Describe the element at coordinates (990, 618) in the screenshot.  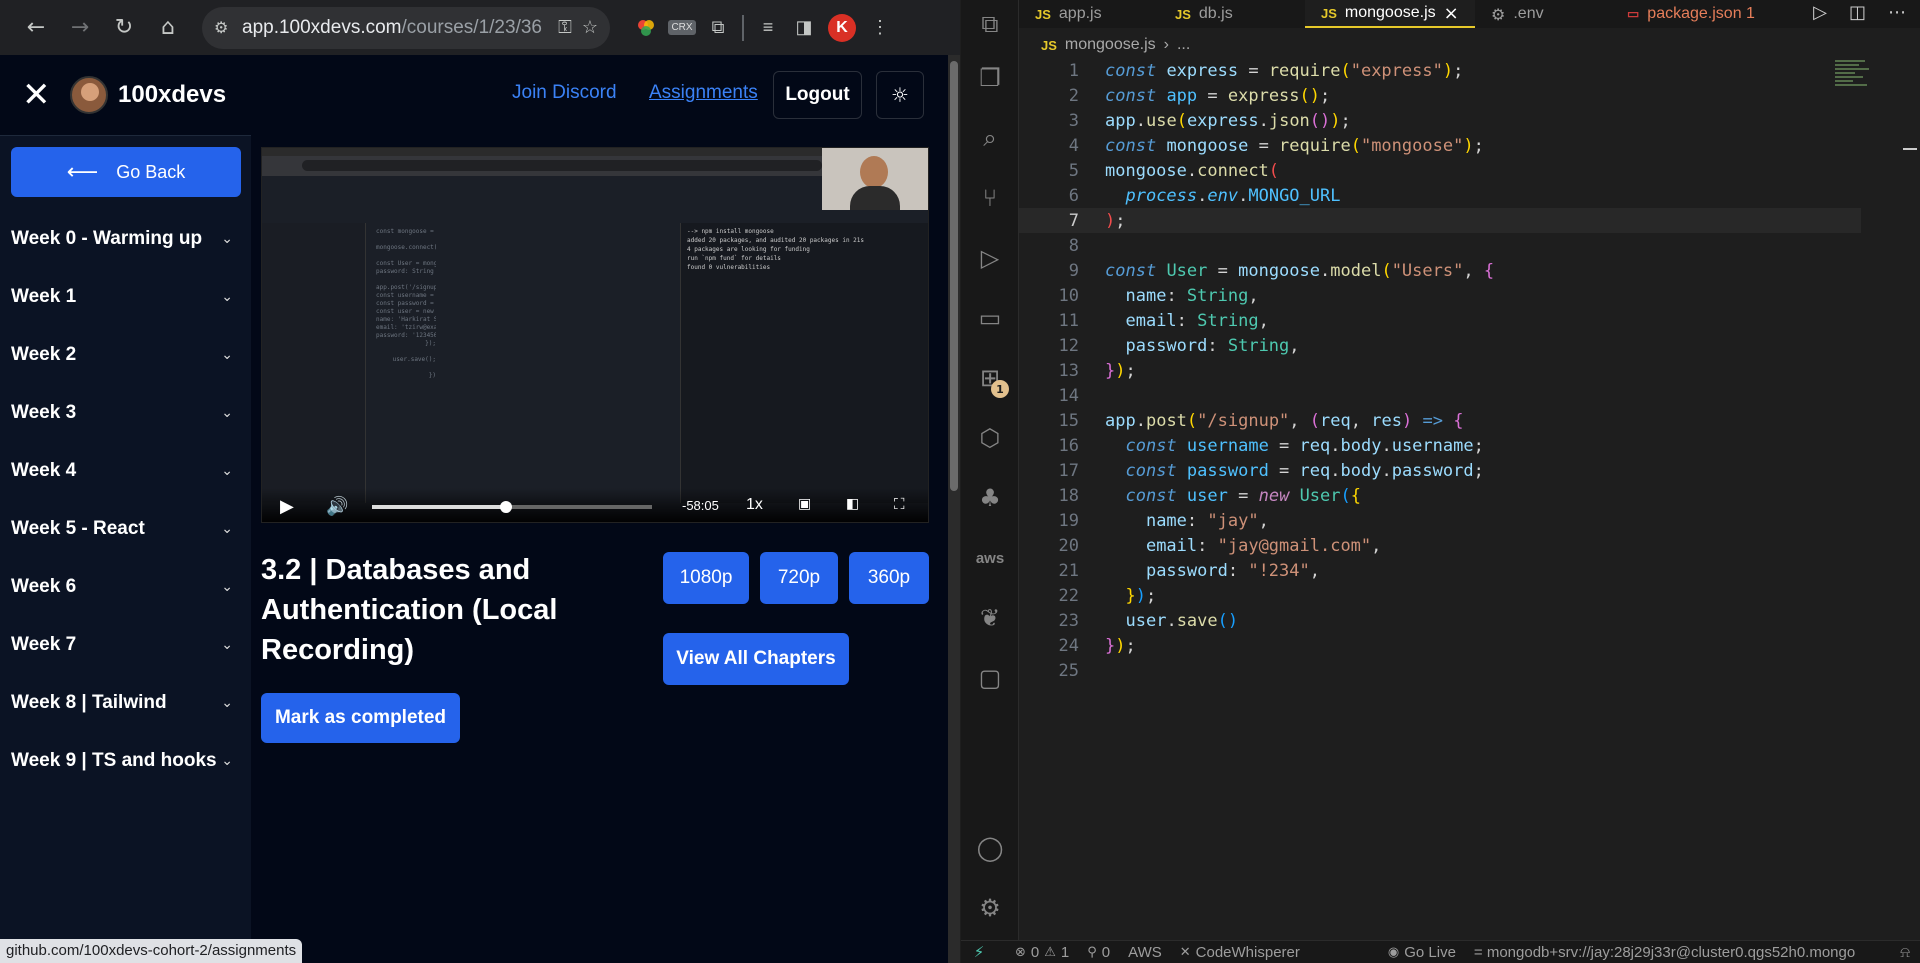
I see `mongodb-leaf-icon: ❦` at that location.